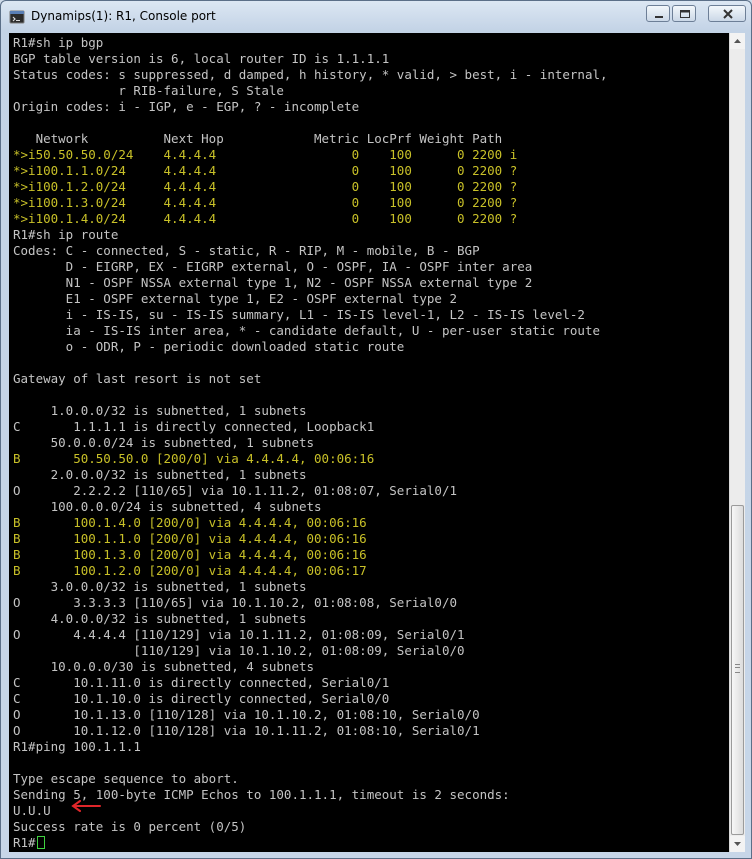 This screenshot has height=859, width=752. What do you see at coordinates (164, 666) in the screenshot?
I see `console-line: 10.0.0.0/30 is subnetted, 4 subnets` at bounding box center [164, 666].